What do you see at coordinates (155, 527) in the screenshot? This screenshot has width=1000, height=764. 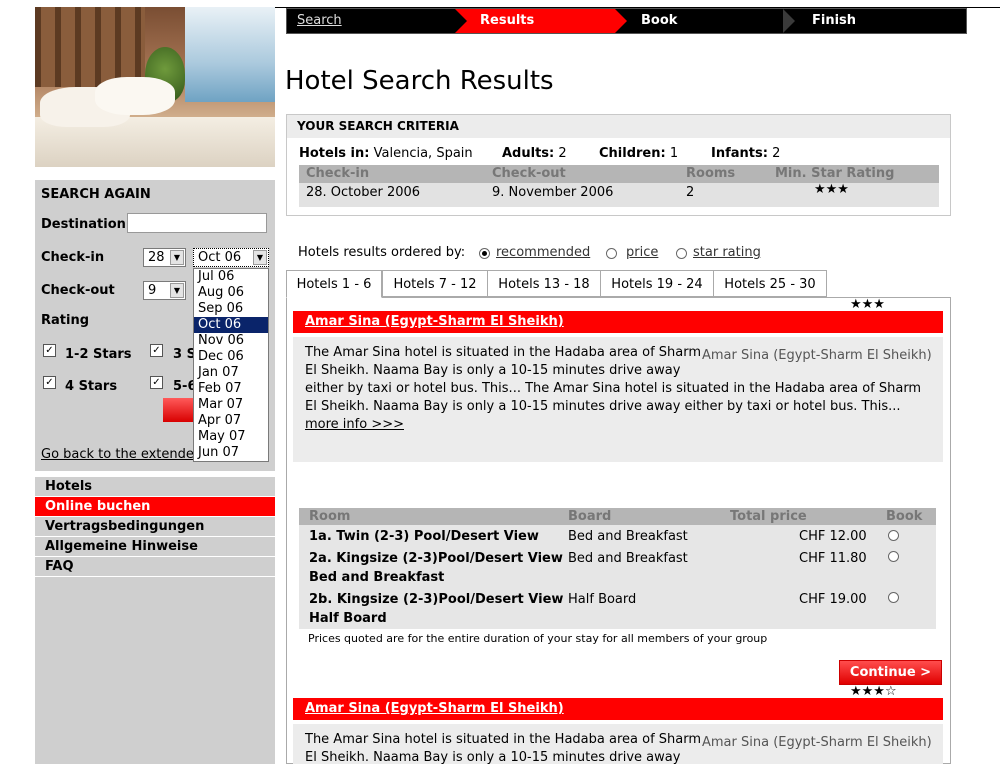 I see `sidebar-item-vertragsbedingungen: Vertragsbedingungen` at bounding box center [155, 527].